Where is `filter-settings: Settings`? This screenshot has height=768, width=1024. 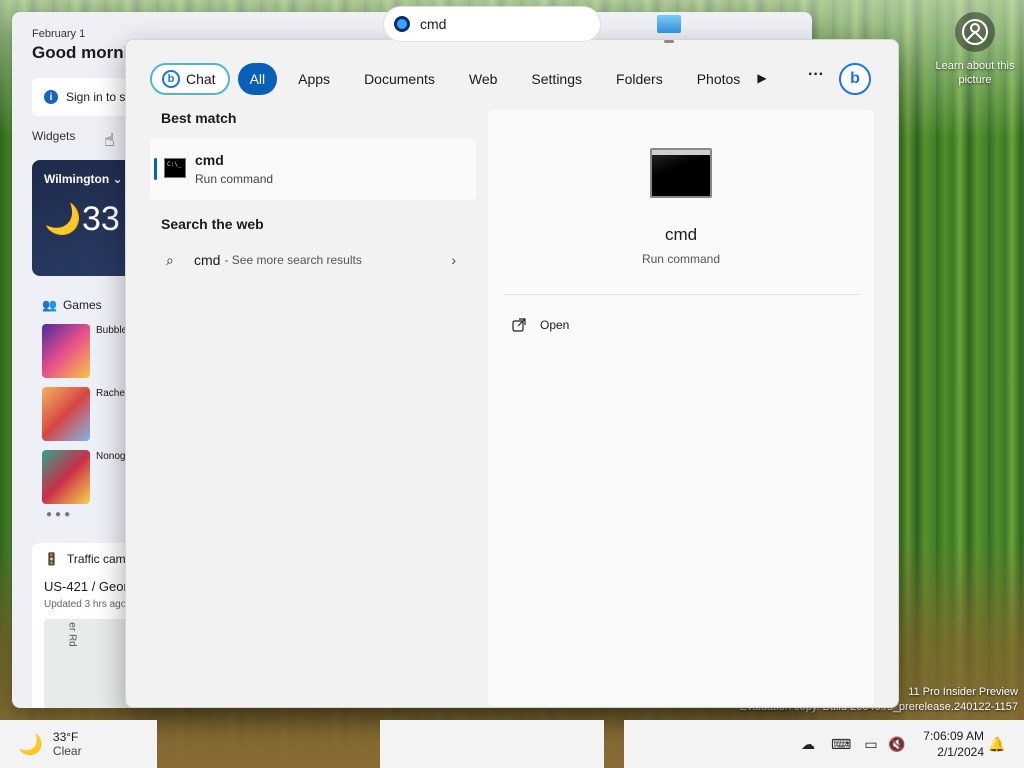
filter-settings: Settings is located at coordinates (557, 79).